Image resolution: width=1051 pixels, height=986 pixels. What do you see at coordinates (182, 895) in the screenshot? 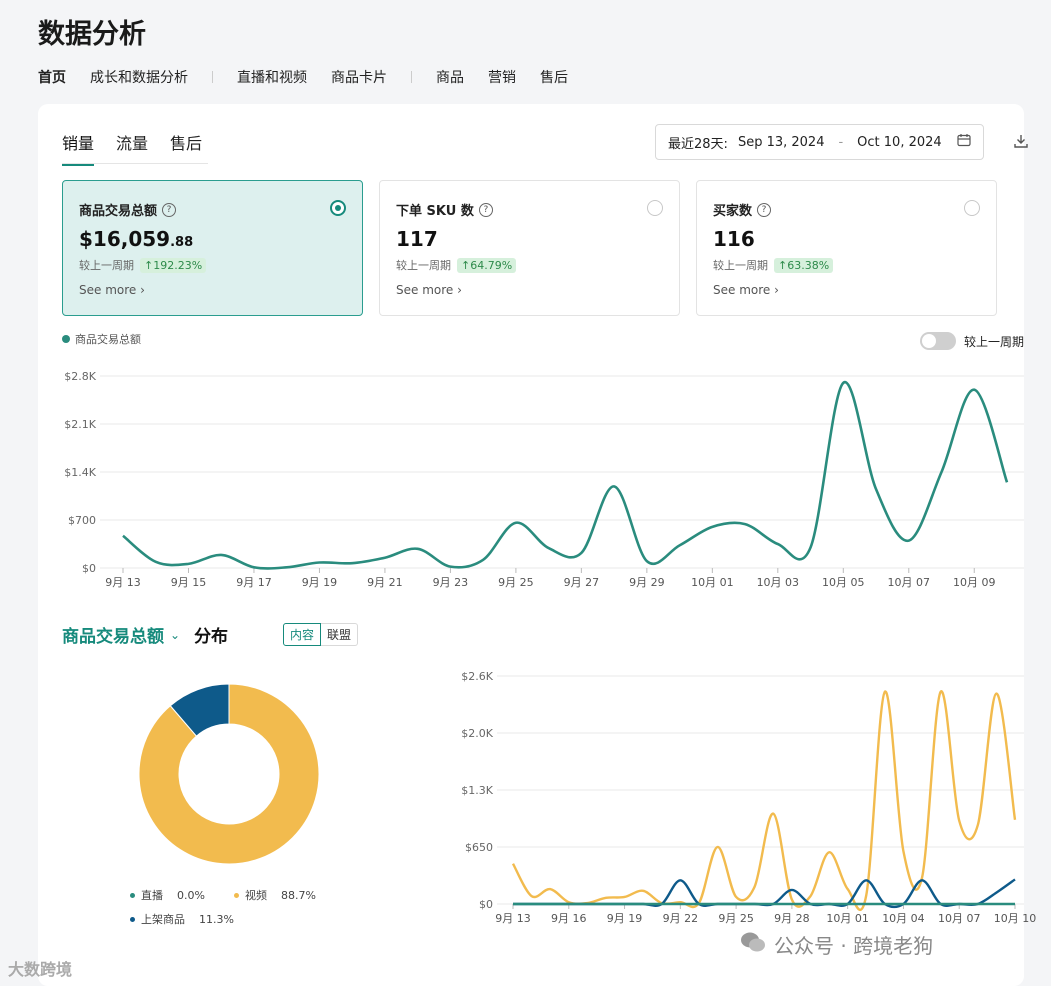
I see `legend-item-live: 直播 0.0%` at bounding box center [182, 895].